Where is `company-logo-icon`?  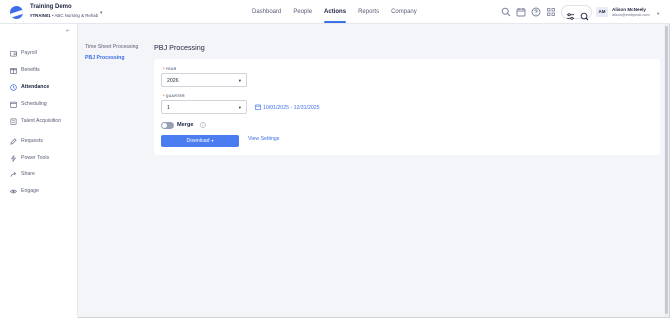
company-logo-icon is located at coordinates (16, 12).